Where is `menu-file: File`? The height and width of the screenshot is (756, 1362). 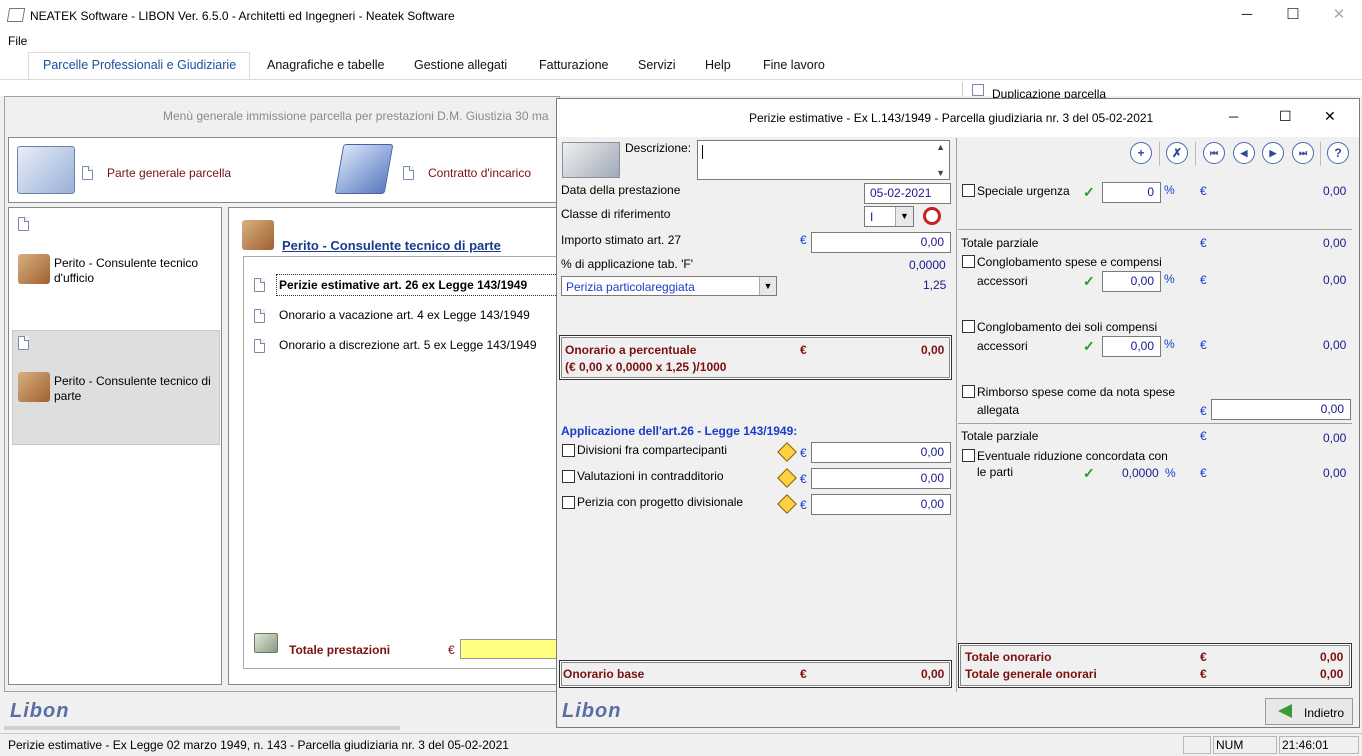 menu-file: File is located at coordinates (17, 41).